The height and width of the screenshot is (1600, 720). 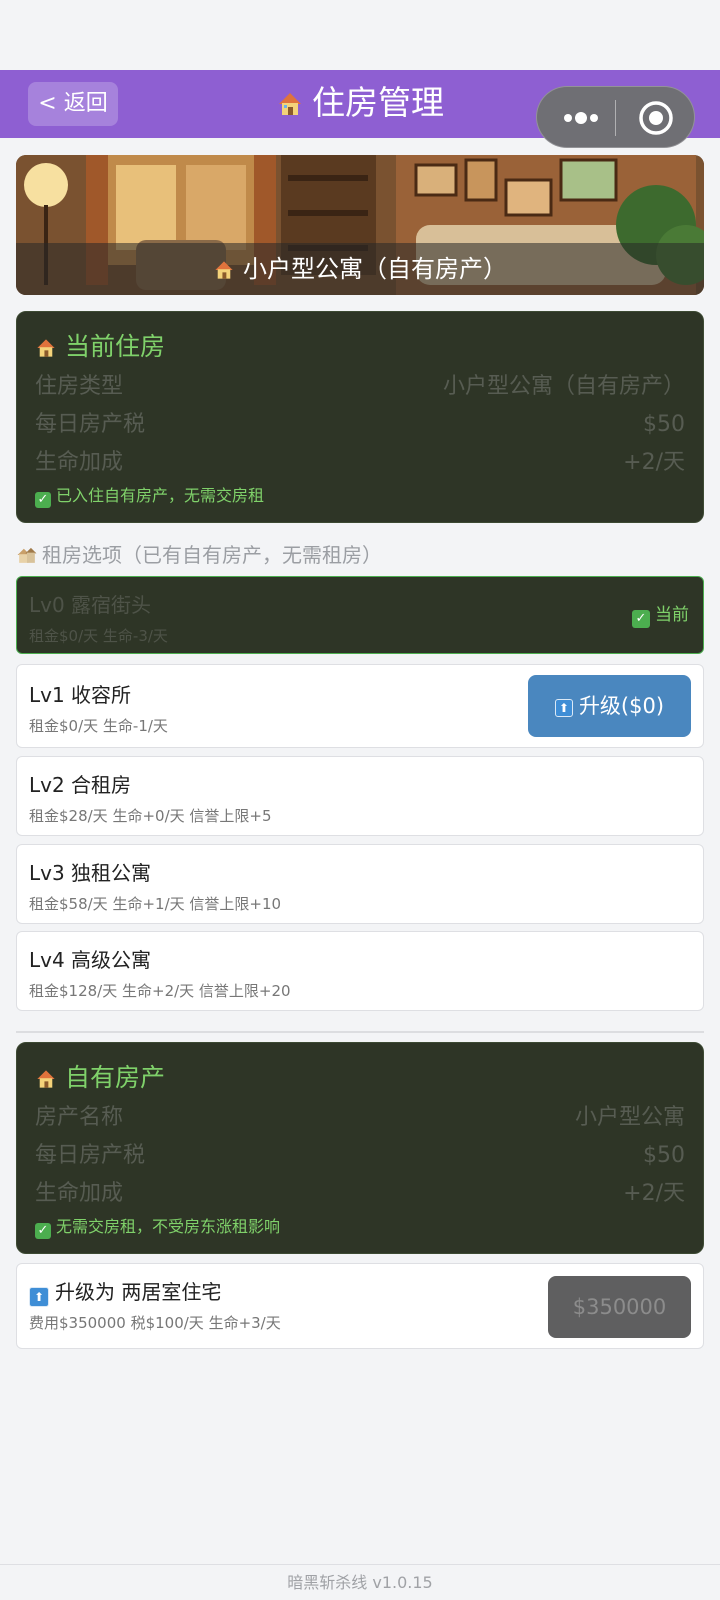 I want to click on housing-type-value: 小户型公寓（自有房产）, so click(x=563, y=386).